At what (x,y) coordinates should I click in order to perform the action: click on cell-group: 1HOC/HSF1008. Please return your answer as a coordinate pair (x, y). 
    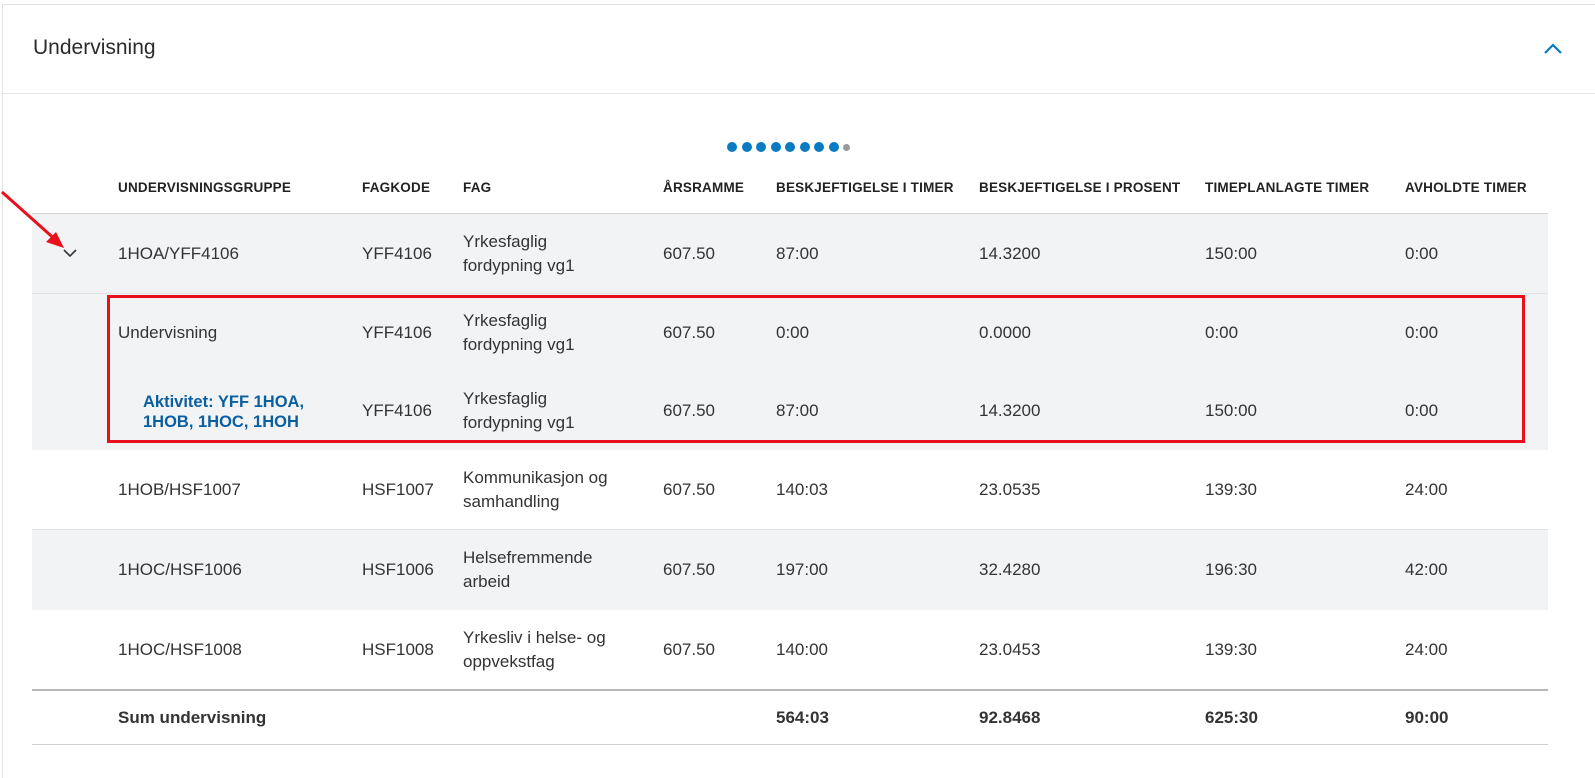
    Looking at the image, I should click on (180, 649).